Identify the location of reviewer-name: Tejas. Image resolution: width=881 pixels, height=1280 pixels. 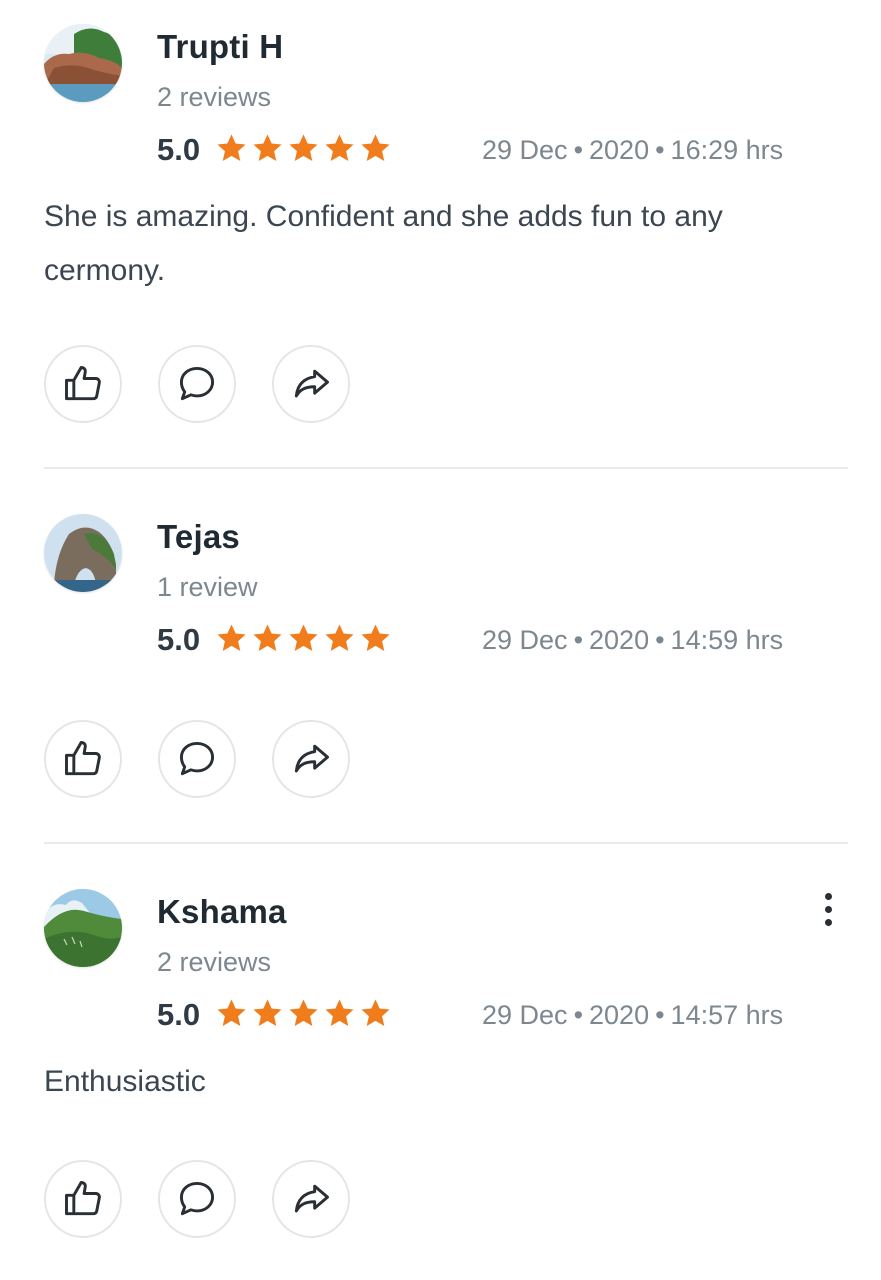
(198, 537).